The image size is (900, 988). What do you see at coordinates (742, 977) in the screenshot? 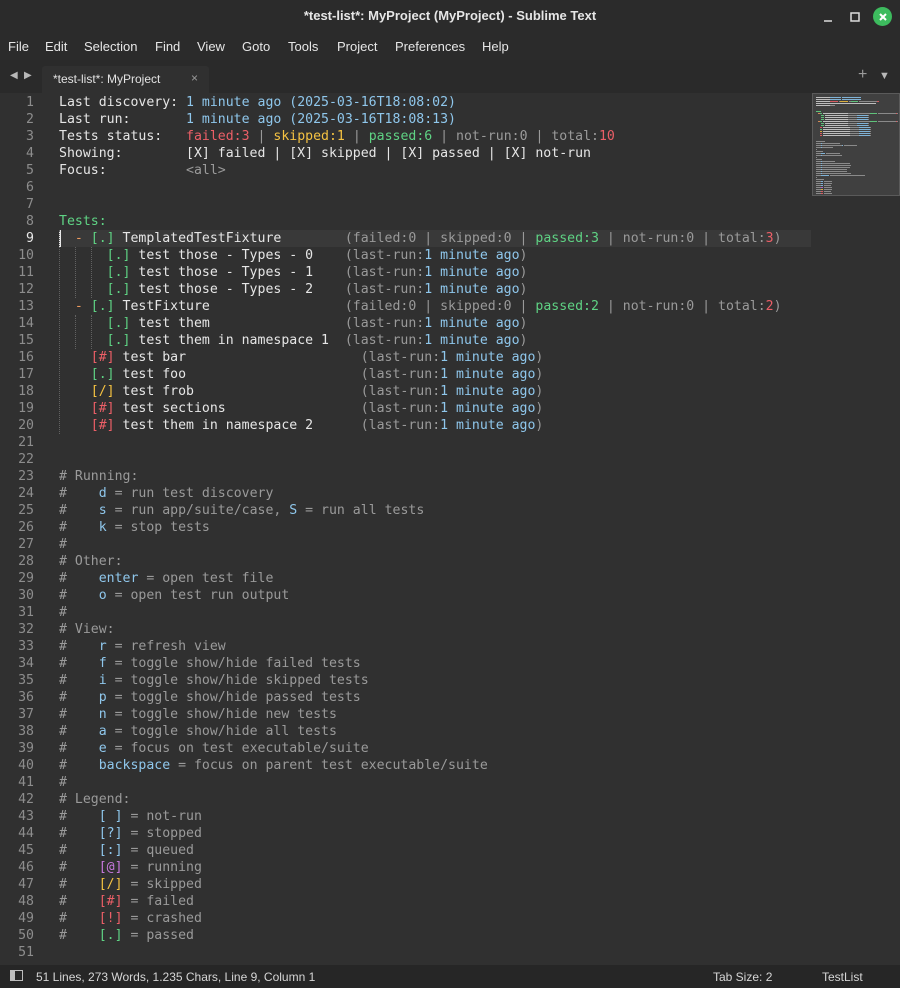
I see `tab-size-indicator: Tab Size: 2` at bounding box center [742, 977].